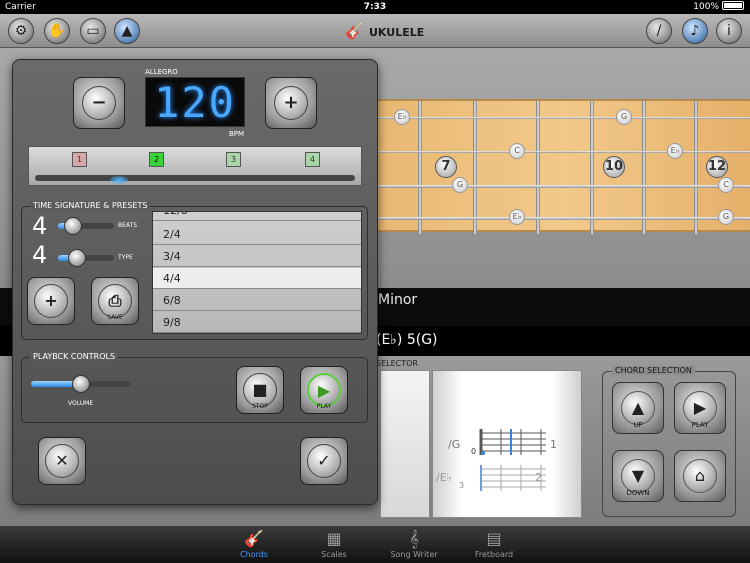 The width and height of the screenshot is (750, 563). Describe the element at coordinates (254, 554) in the screenshot. I see `tab-label: Chords` at that location.